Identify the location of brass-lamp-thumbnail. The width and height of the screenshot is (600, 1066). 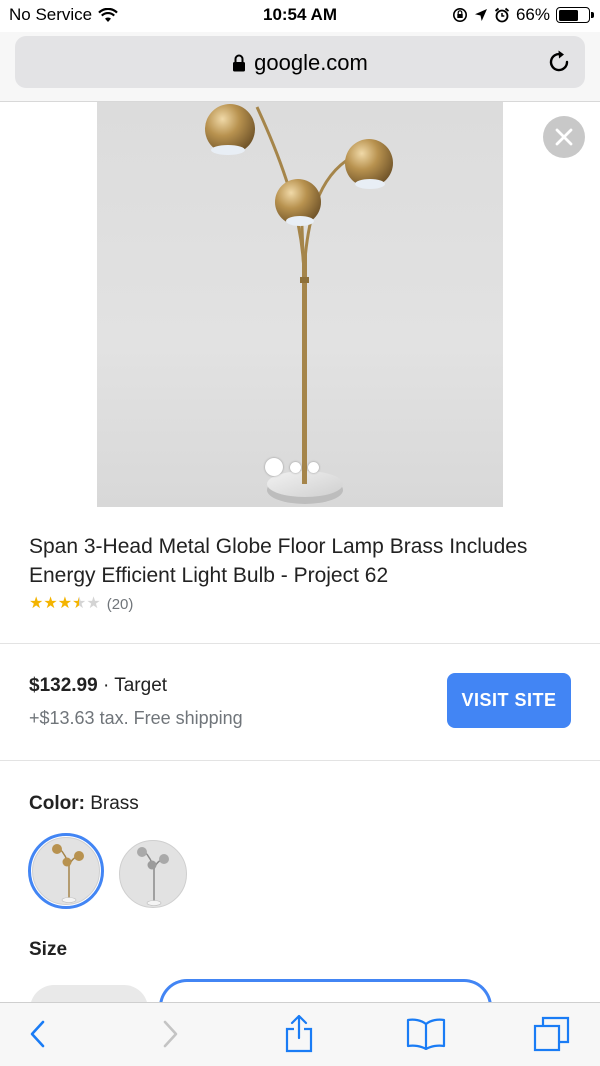
(68, 873).